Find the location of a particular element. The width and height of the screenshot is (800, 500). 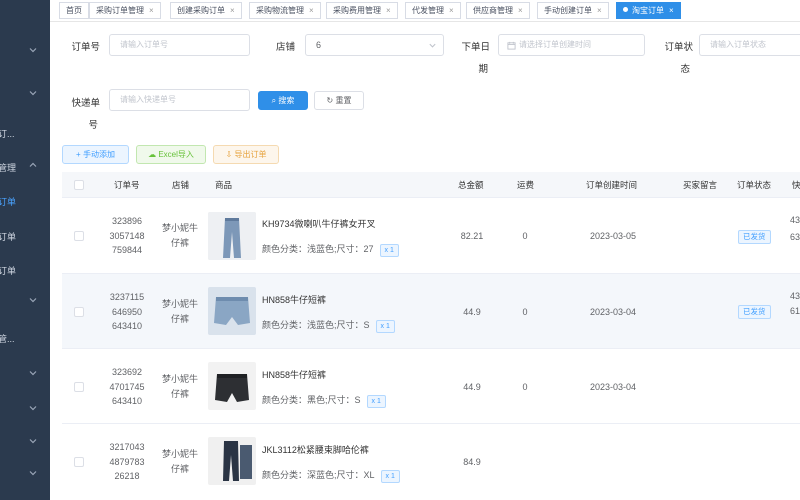

order-status-field is located at coordinates (749, 45).